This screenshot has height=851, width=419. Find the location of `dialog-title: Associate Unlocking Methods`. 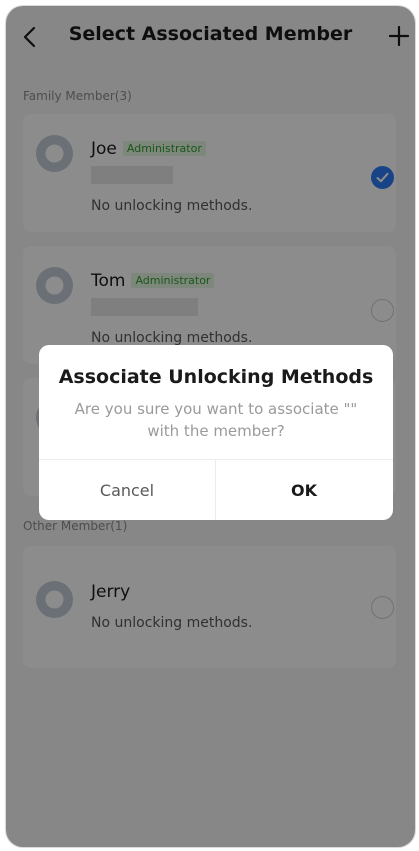

dialog-title: Associate Unlocking Methods is located at coordinates (216, 377).